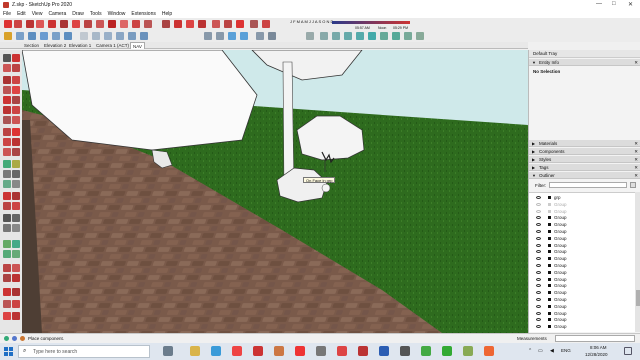 This screenshot has height=360, width=640. Describe the element at coordinates (272, 36) in the screenshot. I see `guides-icon` at that location.